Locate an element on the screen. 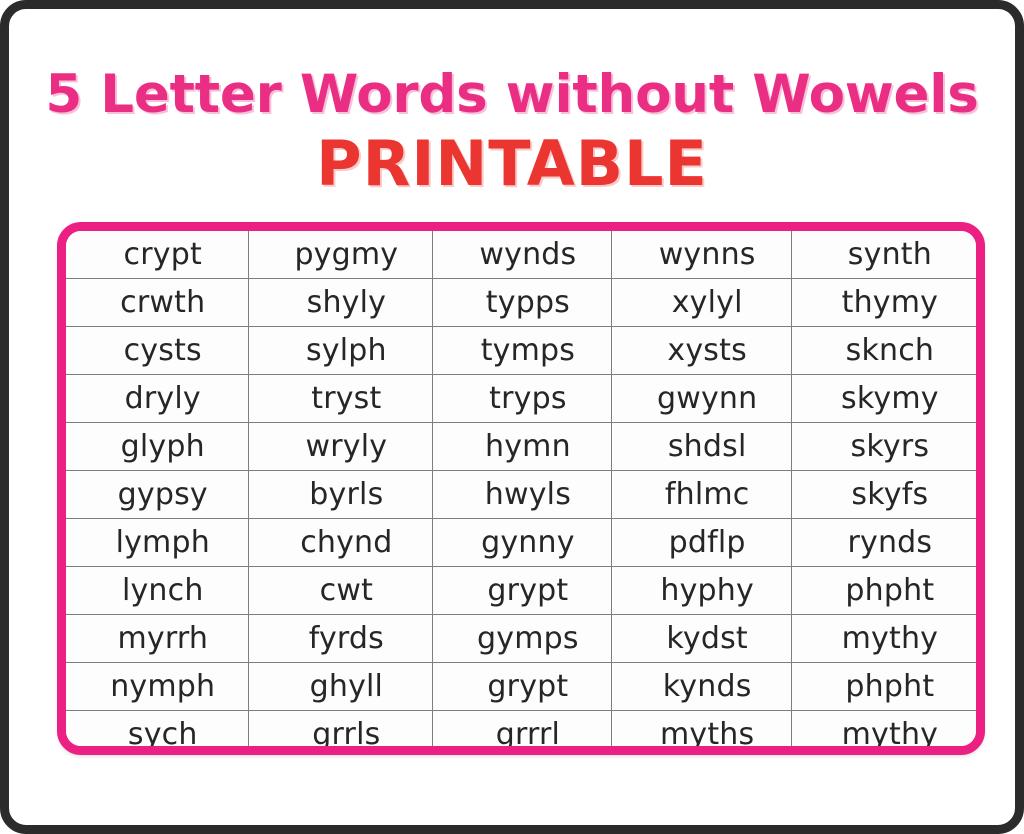 The image size is (1024, 834). word-cell: pygmy is located at coordinates (340, 255).